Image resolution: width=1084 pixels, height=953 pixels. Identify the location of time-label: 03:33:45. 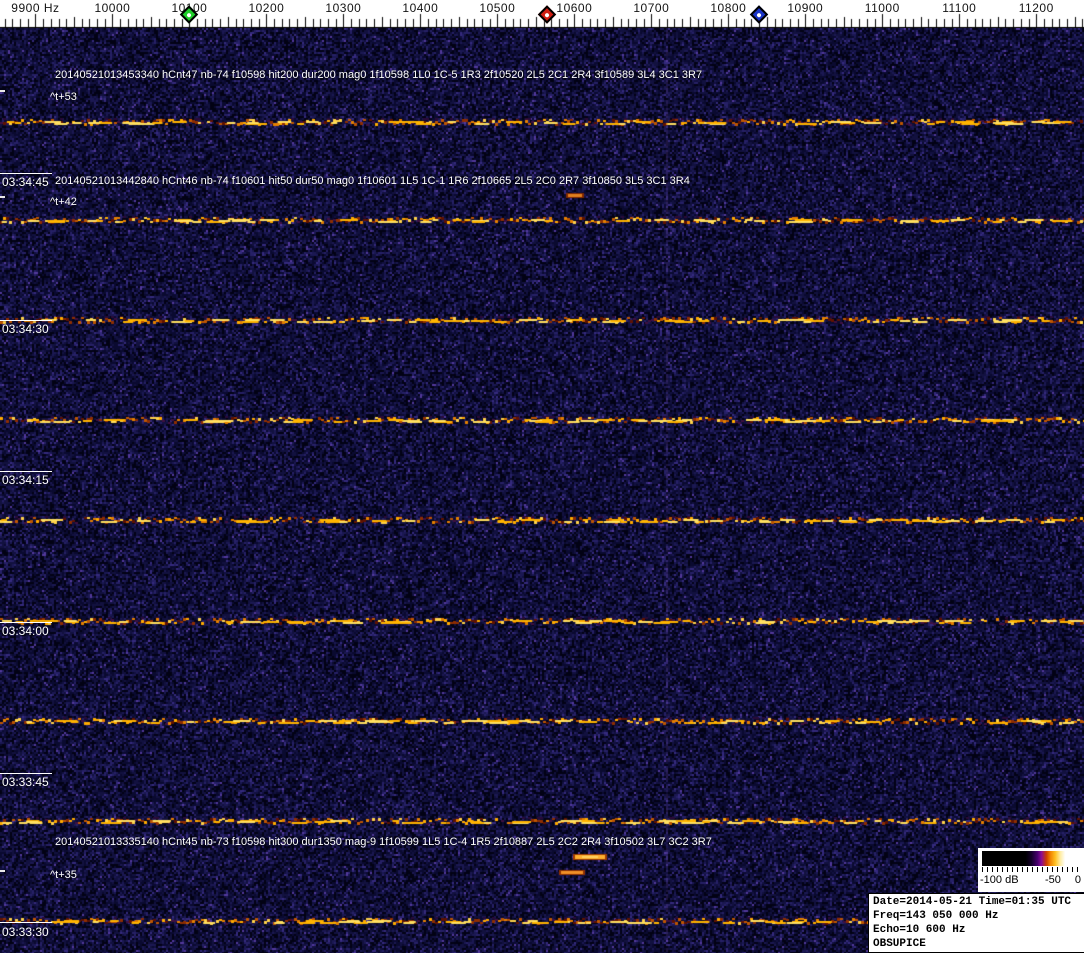
(25, 782).